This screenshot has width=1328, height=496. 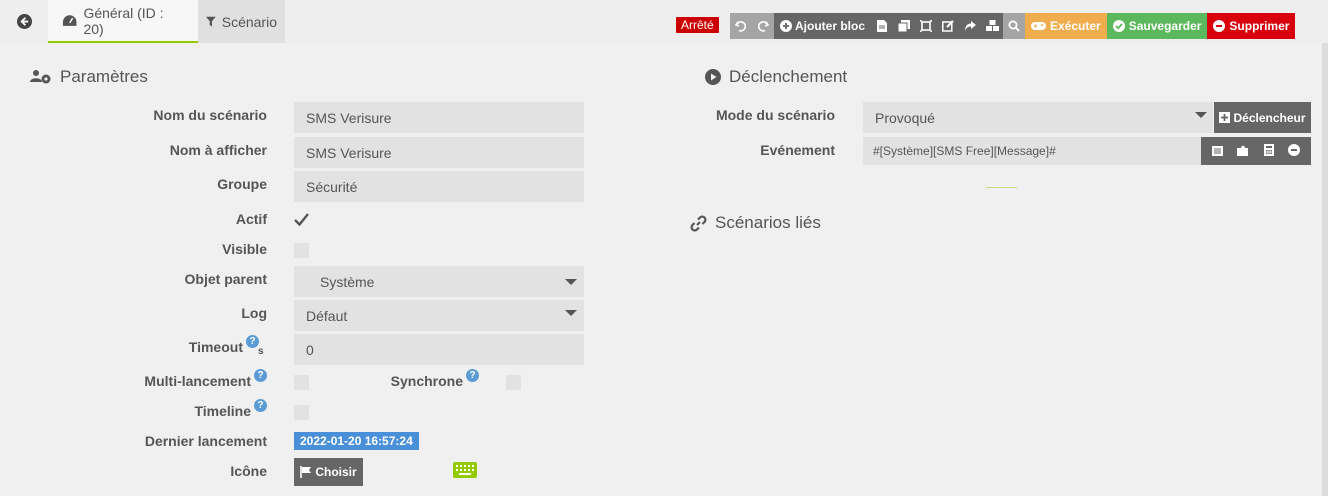 I want to click on scrollbar, so click(x=1325, y=269).